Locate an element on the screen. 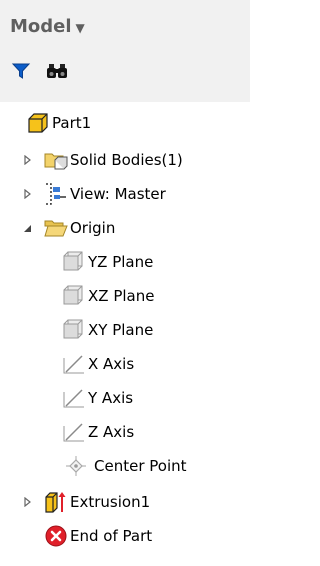 The height and width of the screenshot is (566, 320). browser-toolbar is located at coordinates (39, 71).